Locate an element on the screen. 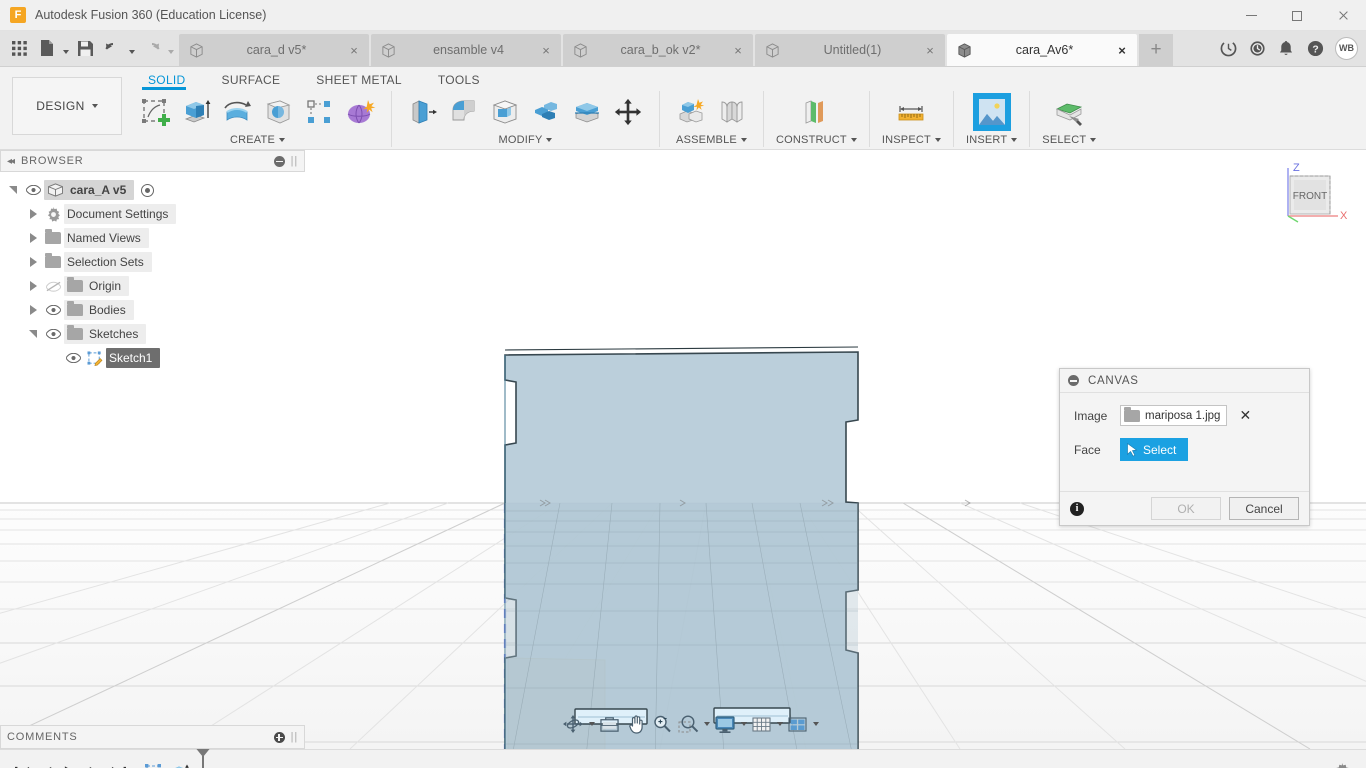 The width and height of the screenshot is (1366, 768). expand-arrow-root is located at coordinates (13, 190).